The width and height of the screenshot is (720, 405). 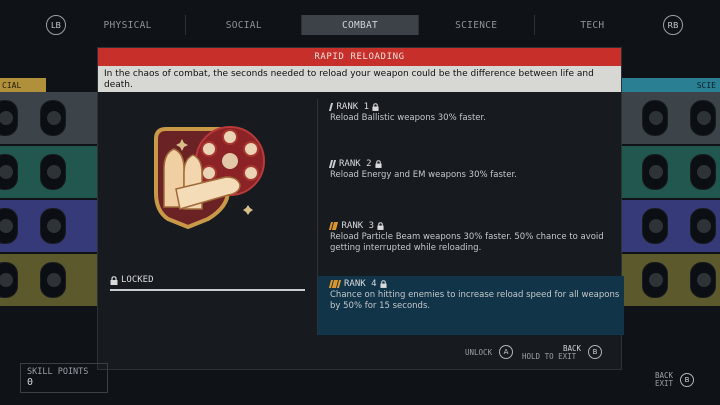 I want to click on corner-b-button: B, so click(x=687, y=380).